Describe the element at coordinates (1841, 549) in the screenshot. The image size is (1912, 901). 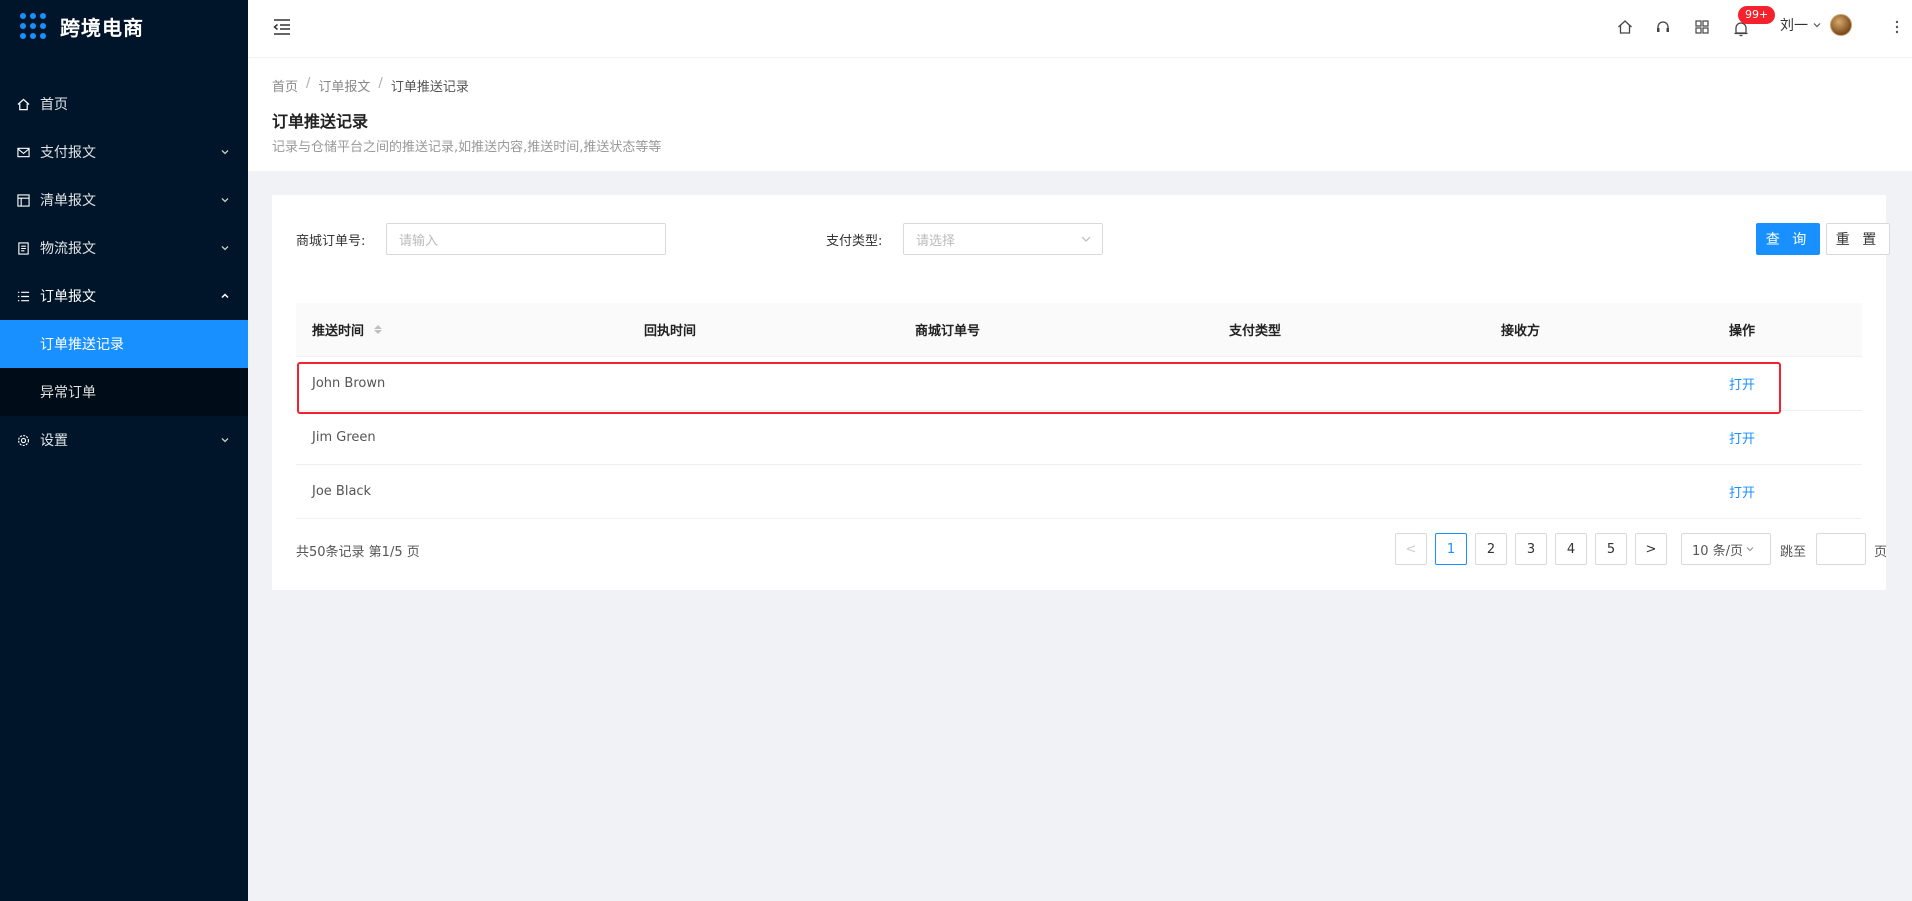
I see `jump-page-input` at that location.